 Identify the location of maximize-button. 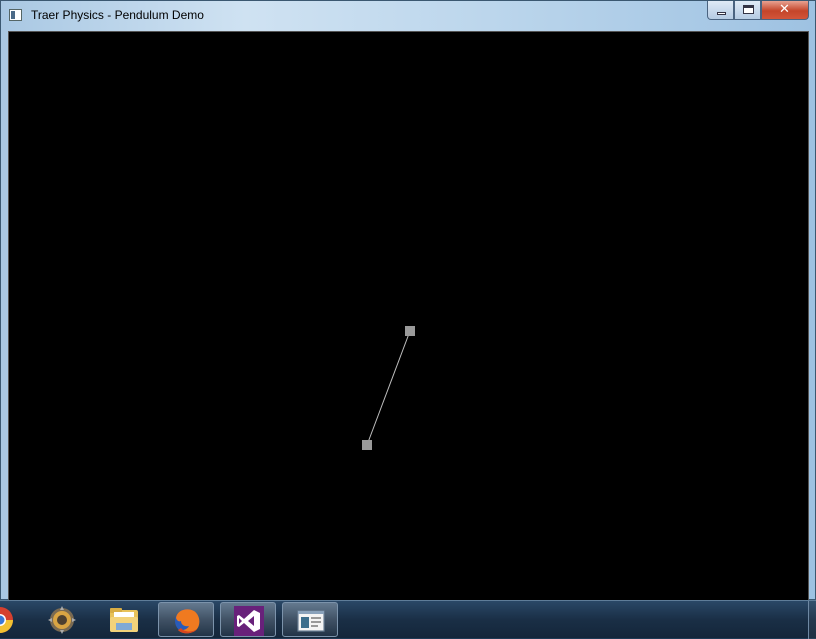
(747, 10).